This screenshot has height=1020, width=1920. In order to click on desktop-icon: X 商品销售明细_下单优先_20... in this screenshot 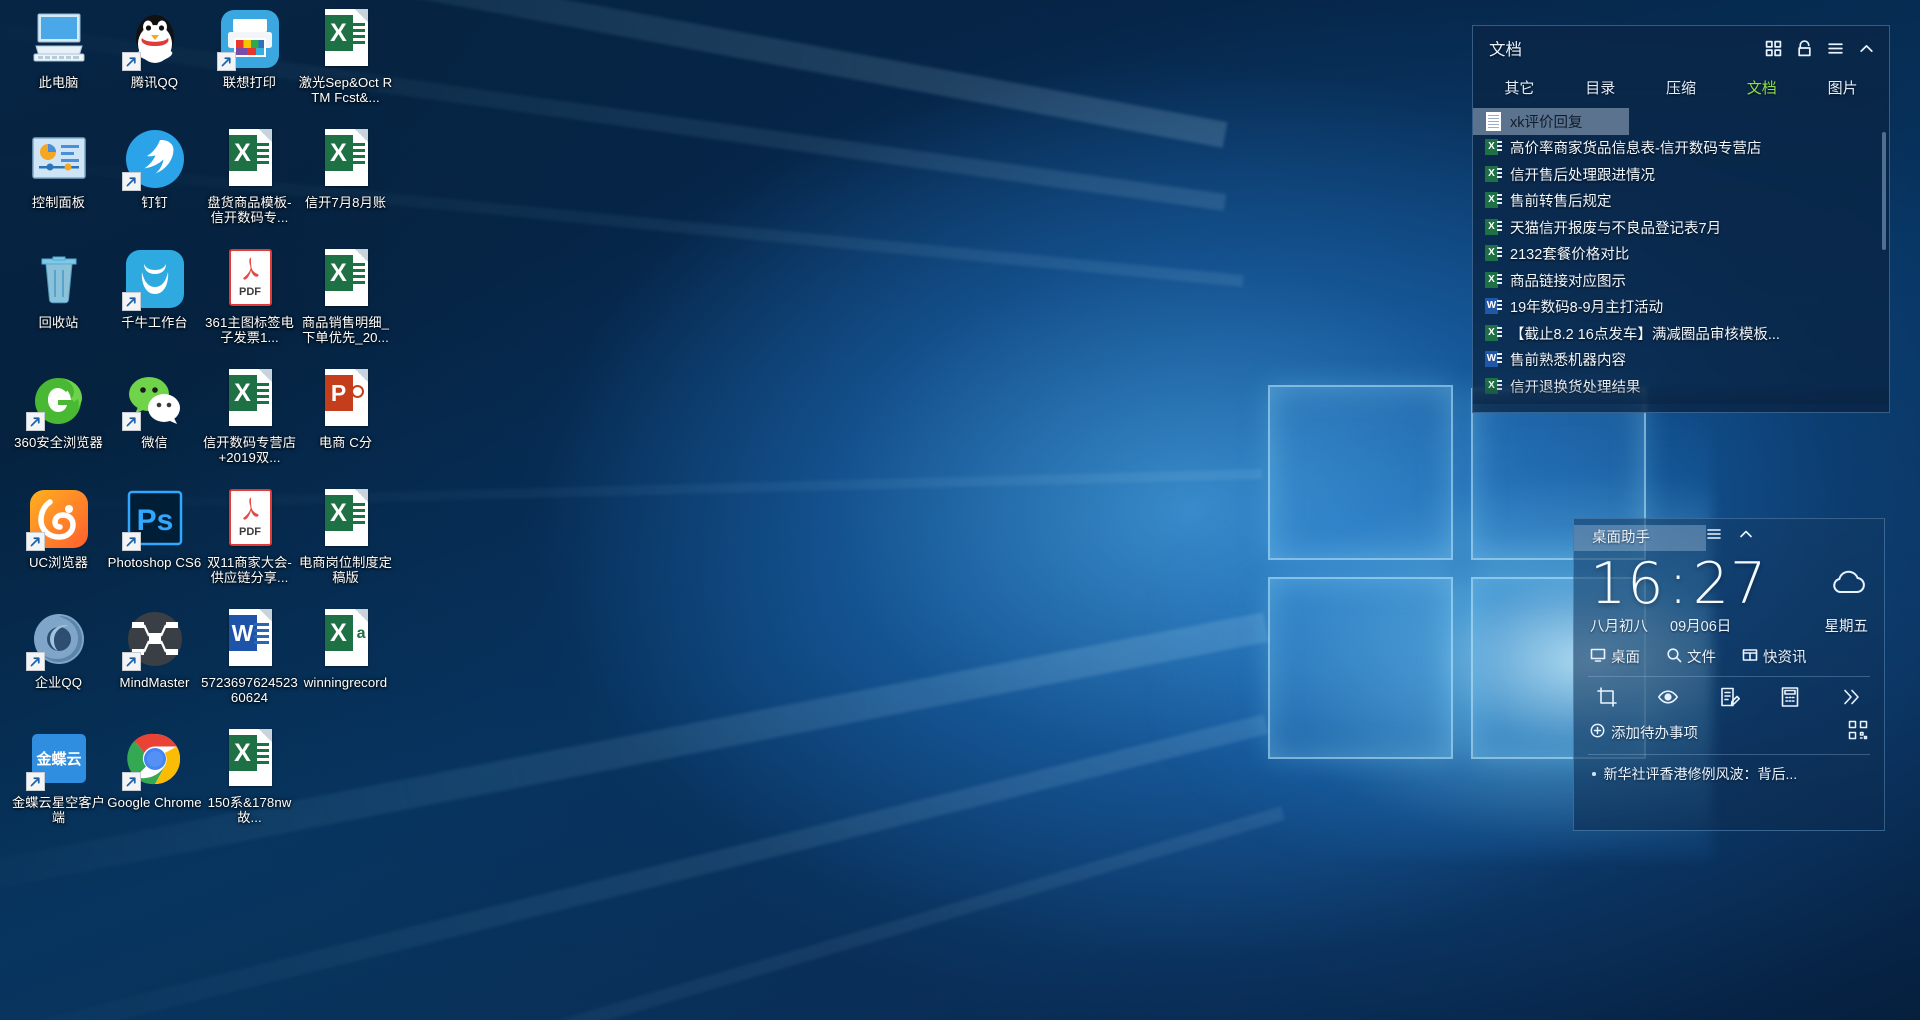, I will do `click(345, 297)`.